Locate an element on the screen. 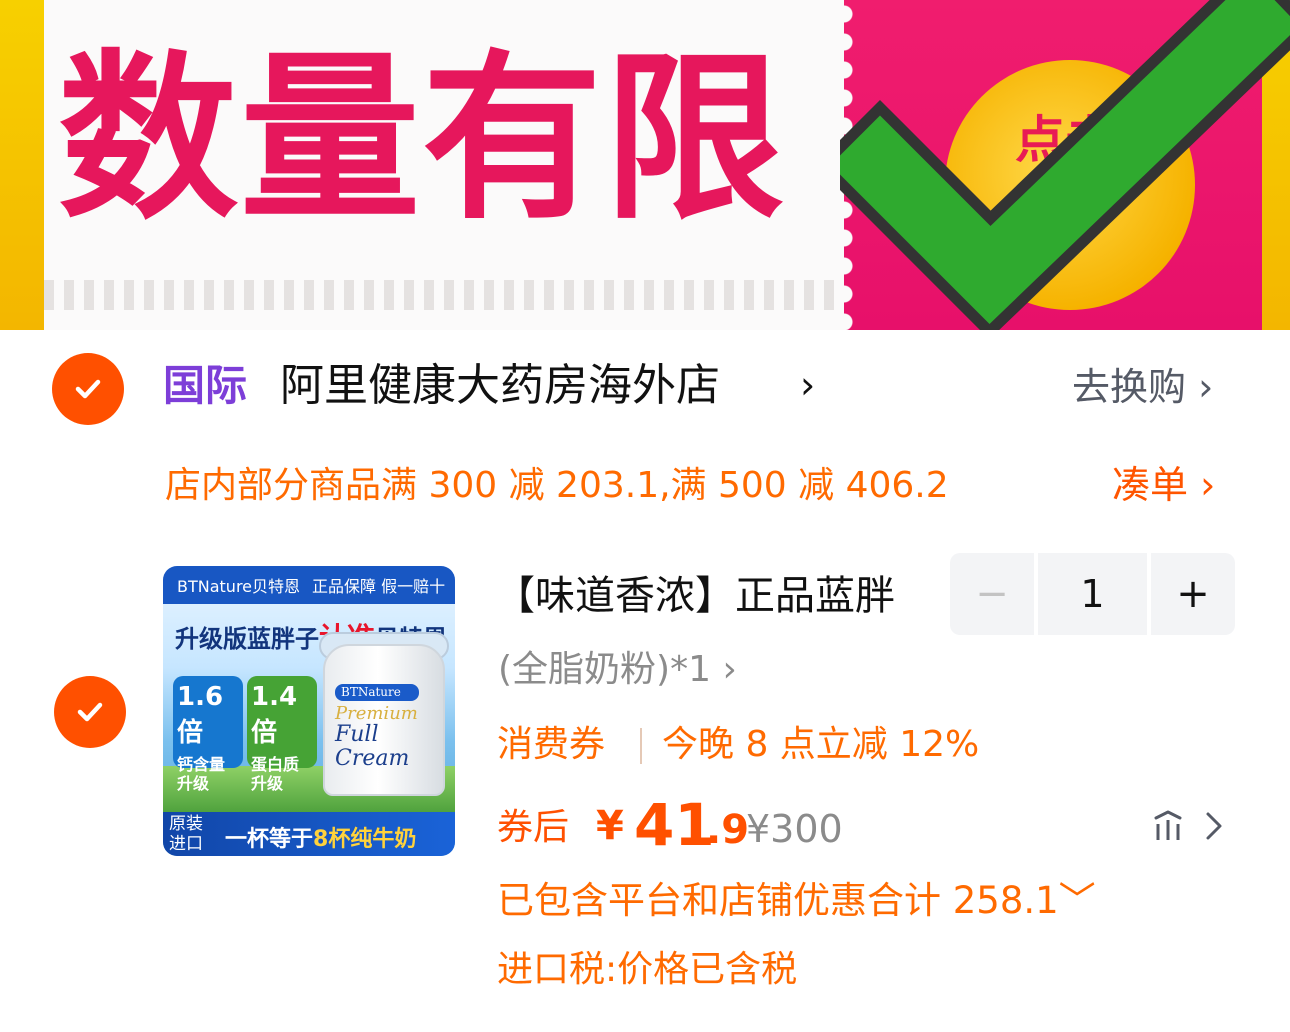 The width and height of the screenshot is (1290, 1032). image-origin: 原装进口 is located at coordinates (186, 834).